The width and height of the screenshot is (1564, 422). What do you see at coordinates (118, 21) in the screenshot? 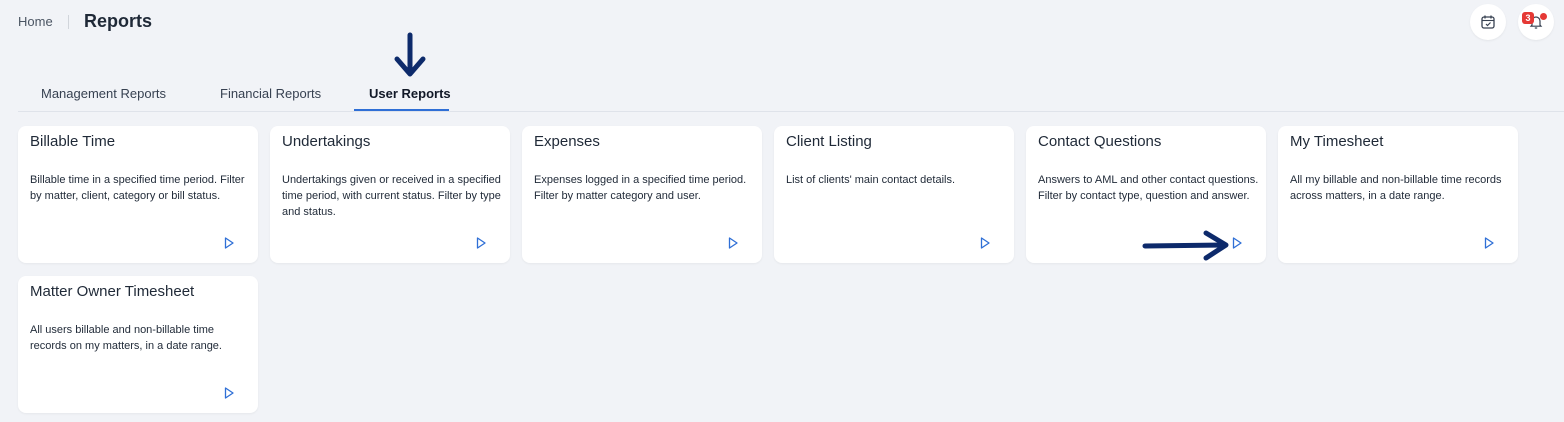
I see `page-title: Reports` at bounding box center [118, 21].